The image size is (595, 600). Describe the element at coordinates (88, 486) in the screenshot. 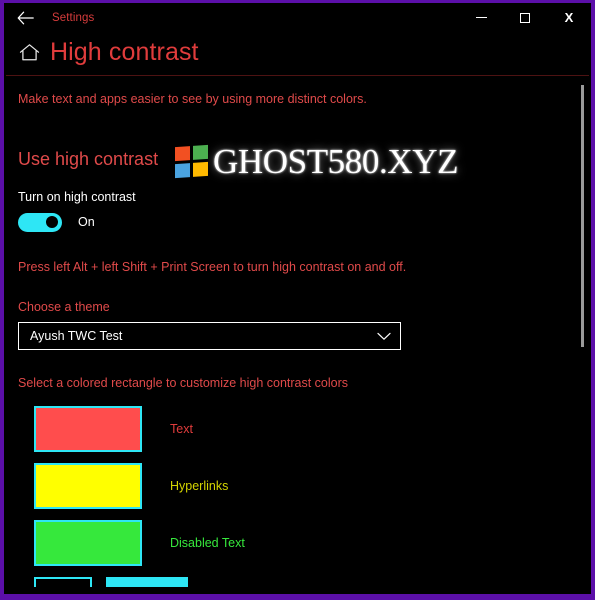

I see `swatch-hyperlinks` at that location.